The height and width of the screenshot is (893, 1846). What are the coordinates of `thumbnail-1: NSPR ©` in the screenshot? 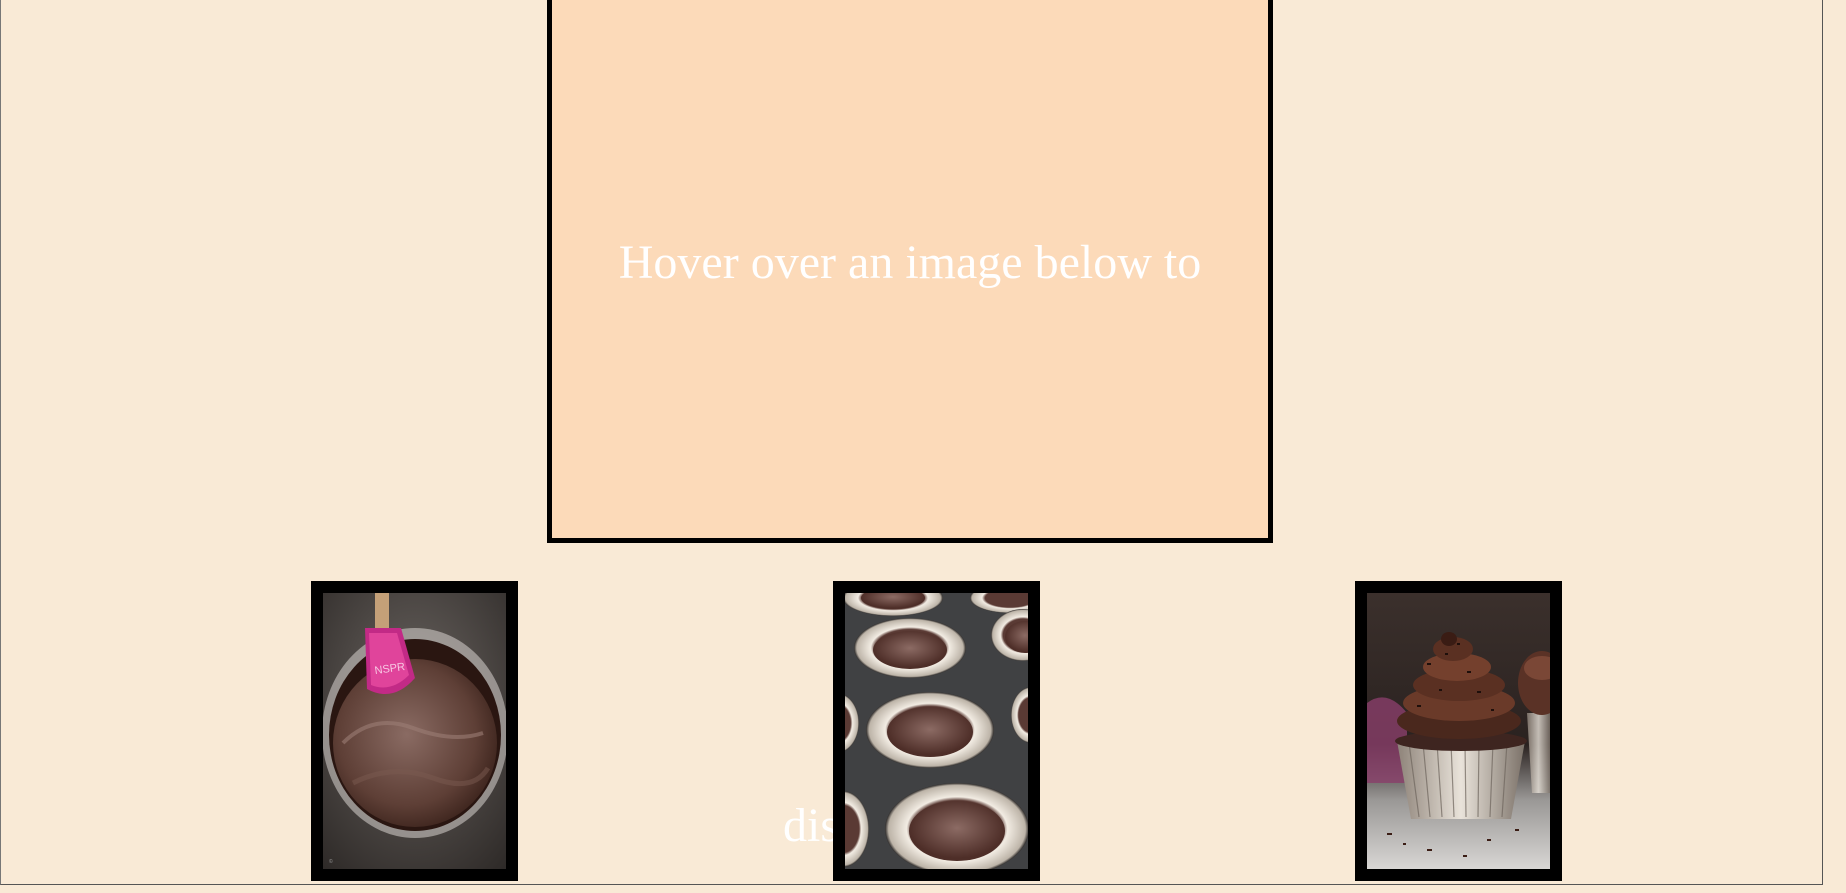 It's located at (414, 731).